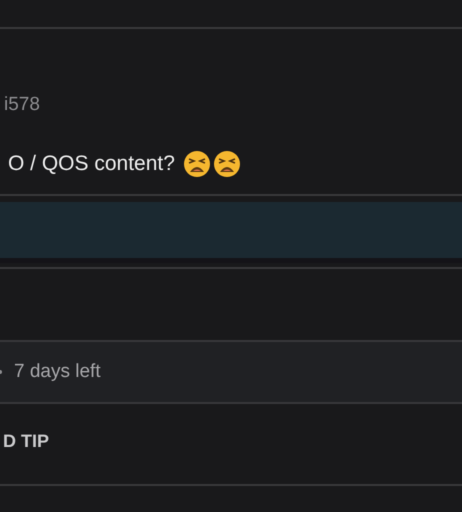 The height and width of the screenshot is (512, 462). What do you see at coordinates (57, 372) in the screenshot?
I see `days-left-text: 7 days left` at bounding box center [57, 372].